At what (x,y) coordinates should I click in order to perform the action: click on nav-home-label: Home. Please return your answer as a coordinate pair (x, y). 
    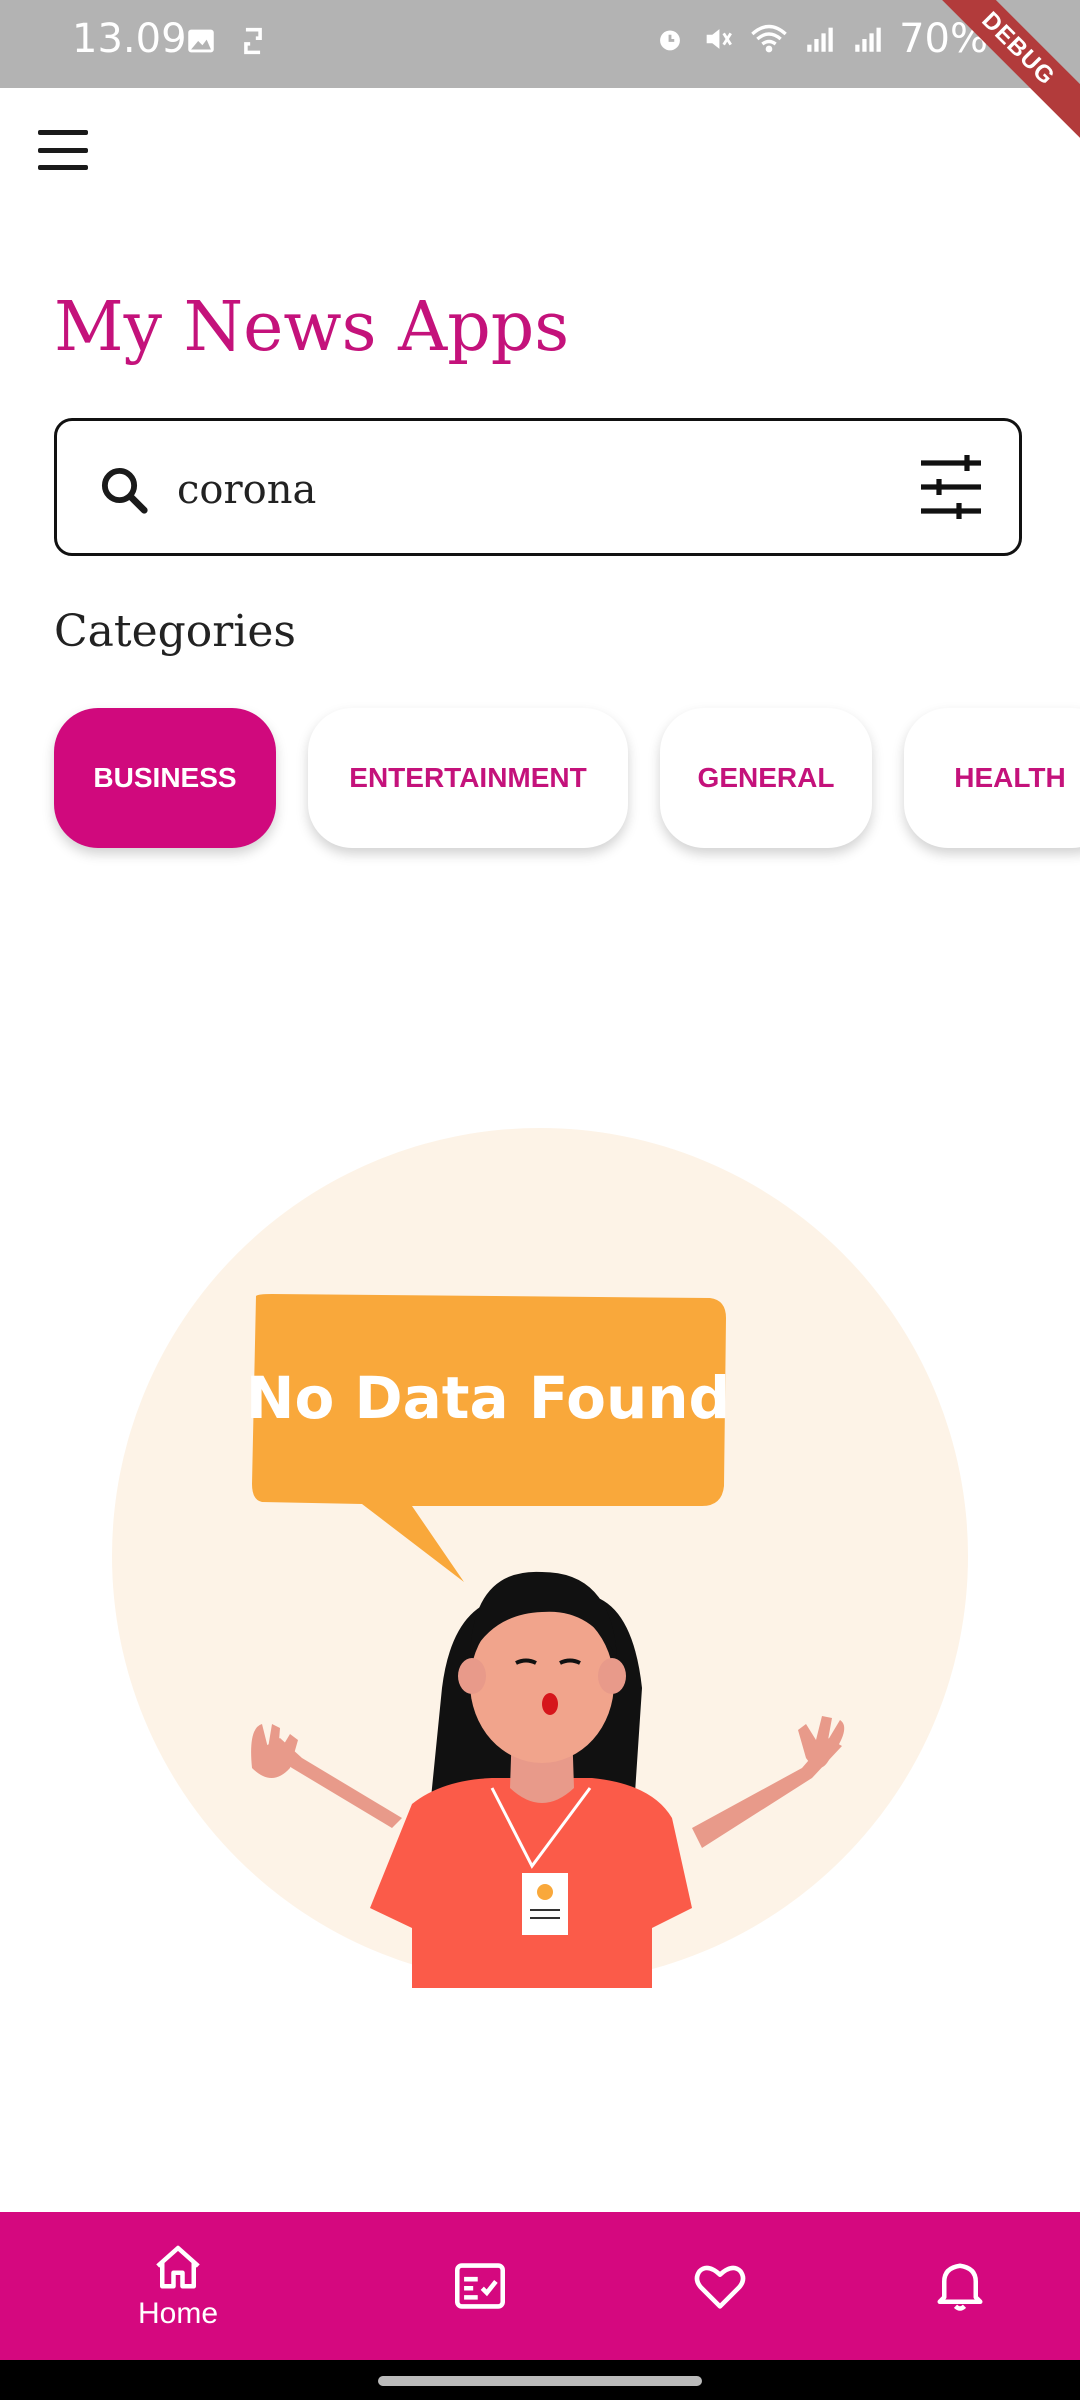
    Looking at the image, I should click on (178, 2313).